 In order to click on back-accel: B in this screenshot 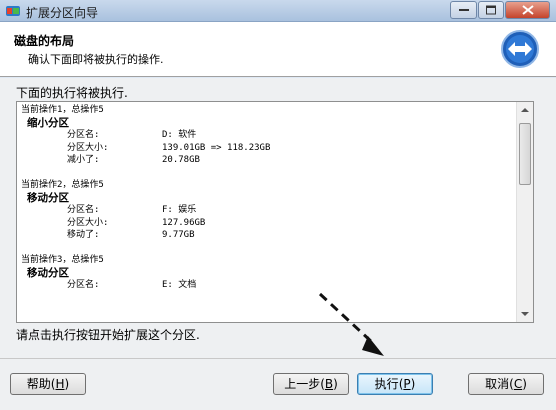, I will do `click(329, 384)`.